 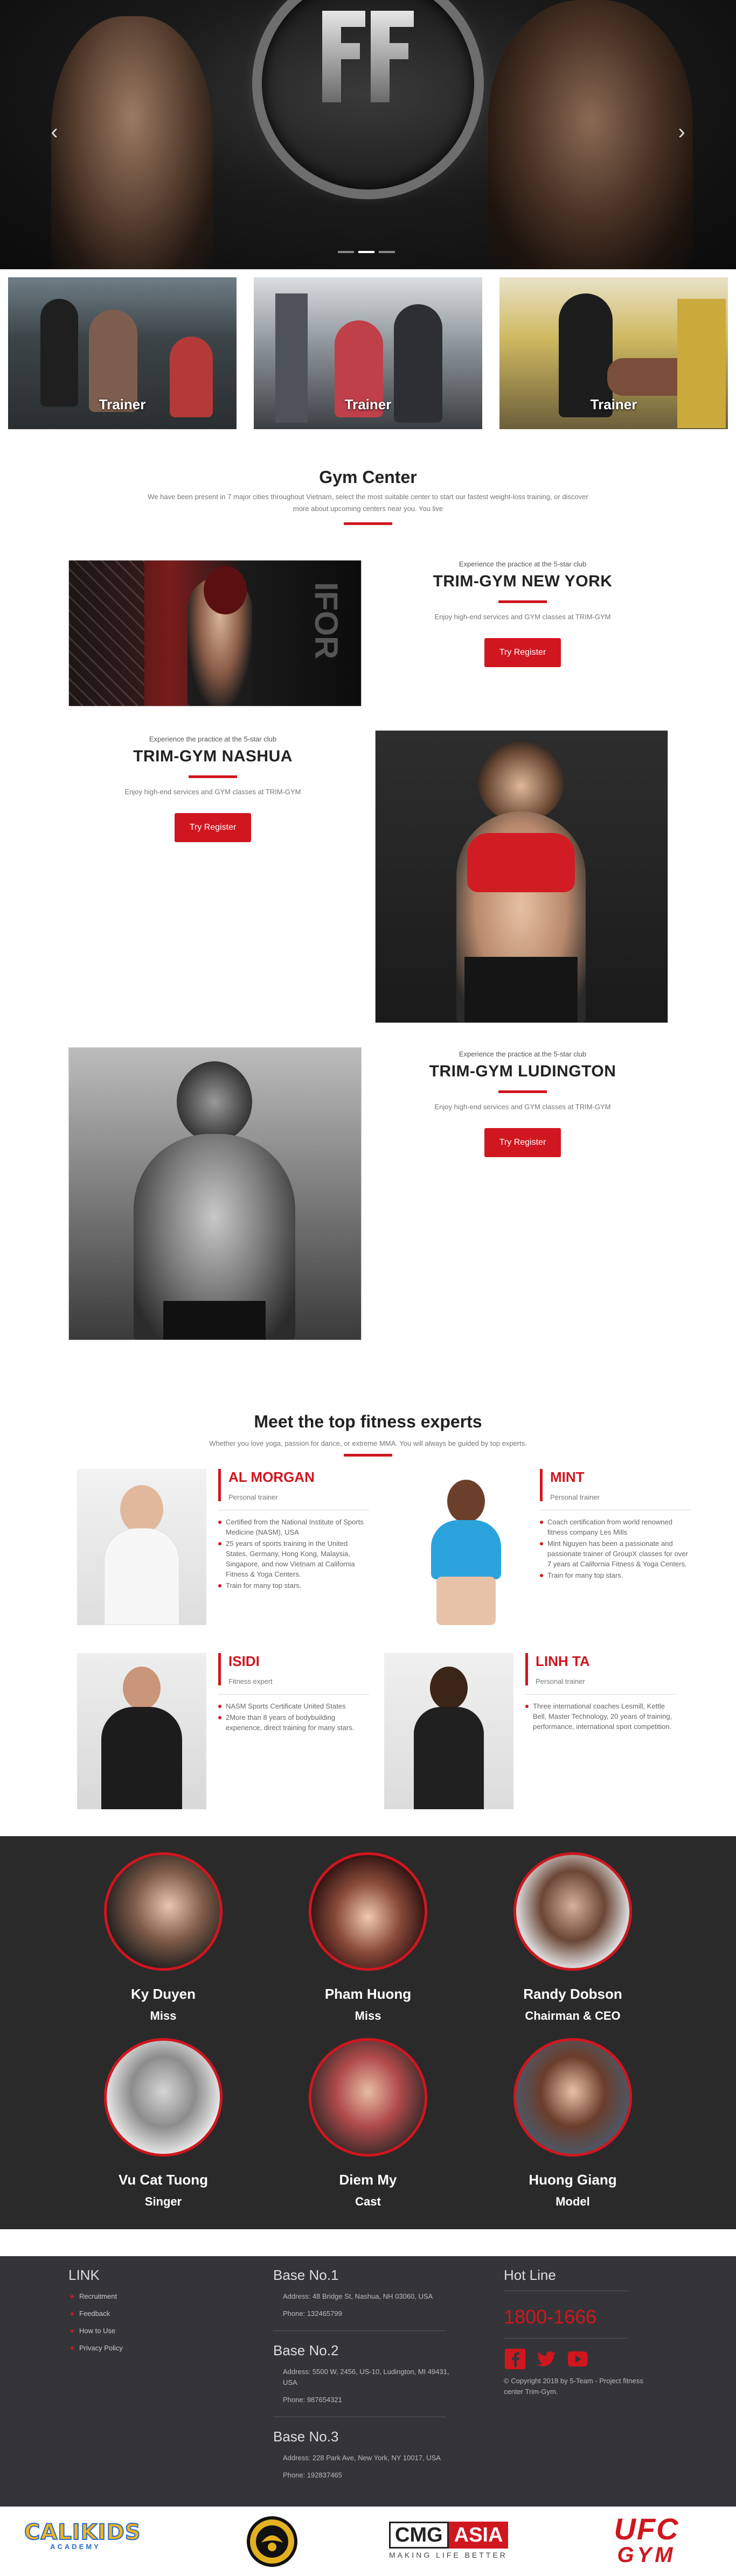 What do you see at coordinates (94, 2296) in the screenshot?
I see `footer-link-recruitment: Recruitment` at bounding box center [94, 2296].